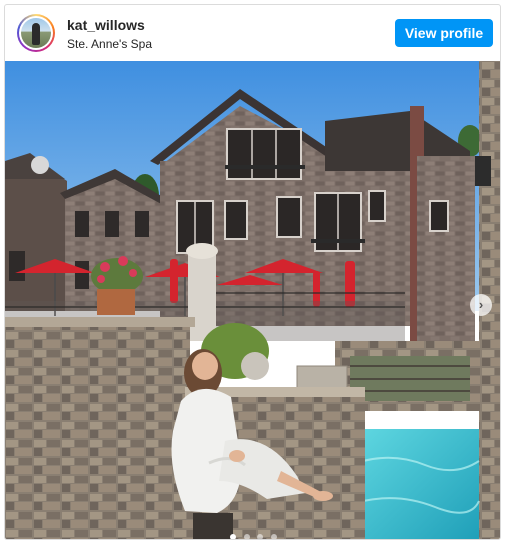 This screenshot has height=544, width=505. What do you see at coordinates (252, 533) in the screenshot?
I see `carousel-indicator` at bounding box center [252, 533].